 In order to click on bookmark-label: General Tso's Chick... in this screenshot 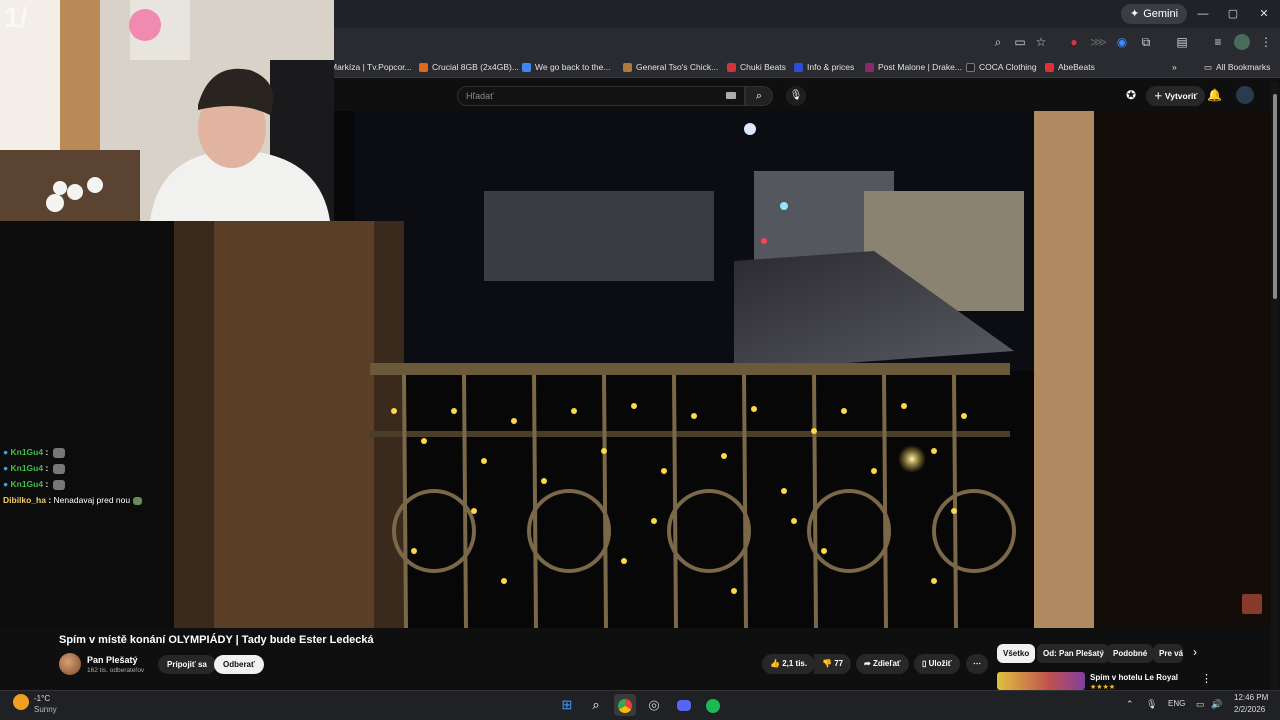, I will do `click(677, 67)`.